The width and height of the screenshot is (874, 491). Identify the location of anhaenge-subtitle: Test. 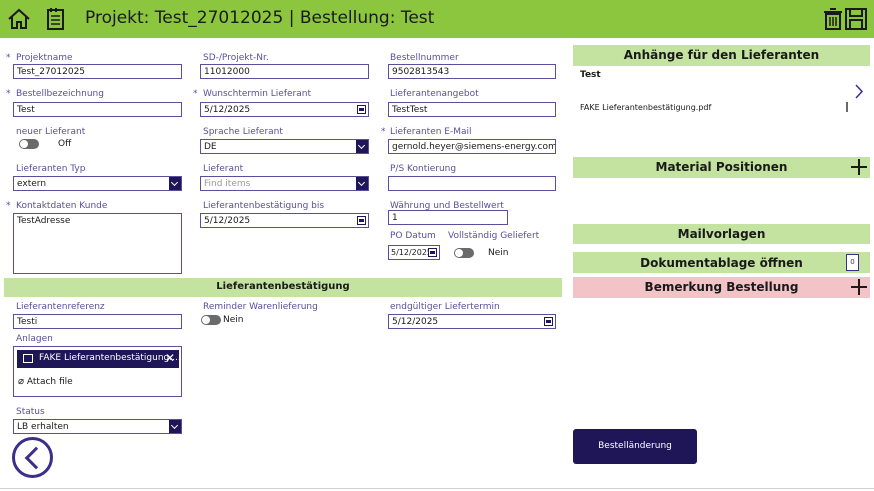
(590, 75).